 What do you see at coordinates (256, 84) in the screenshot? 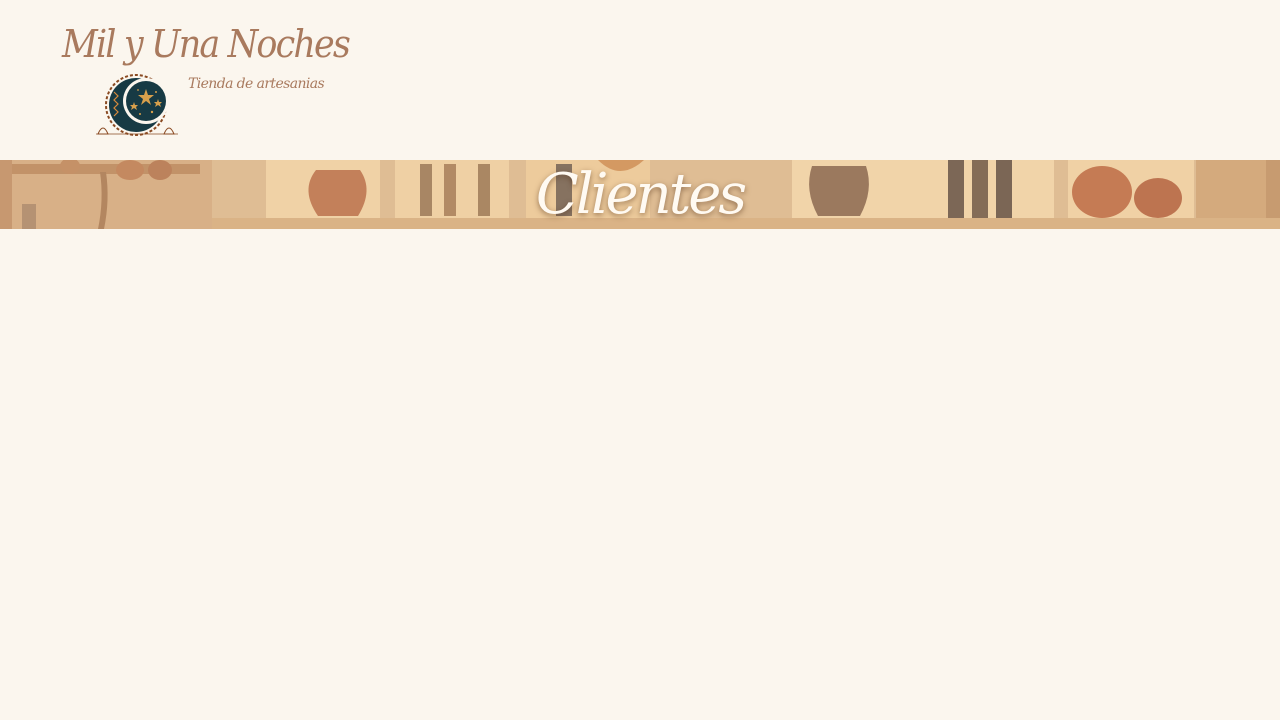
I see `brand-tagline: Tienda de artesanias` at bounding box center [256, 84].